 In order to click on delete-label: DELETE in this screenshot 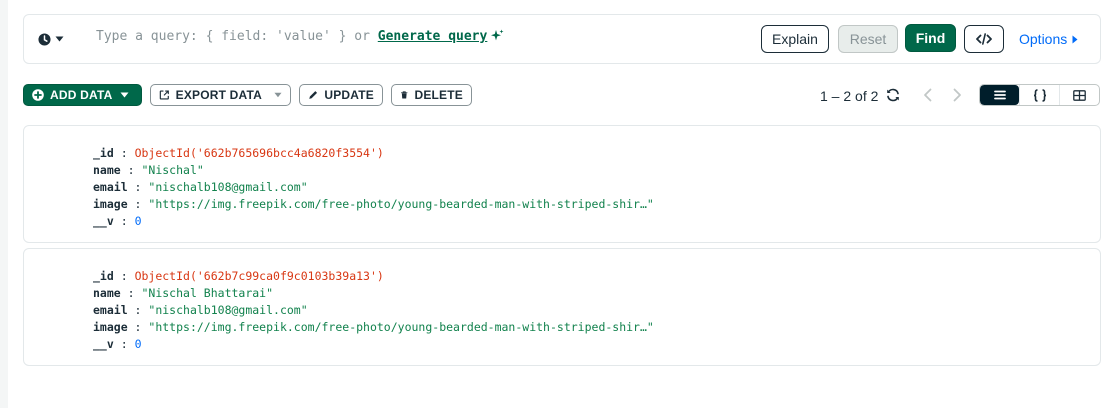, I will do `click(438, 95)`.